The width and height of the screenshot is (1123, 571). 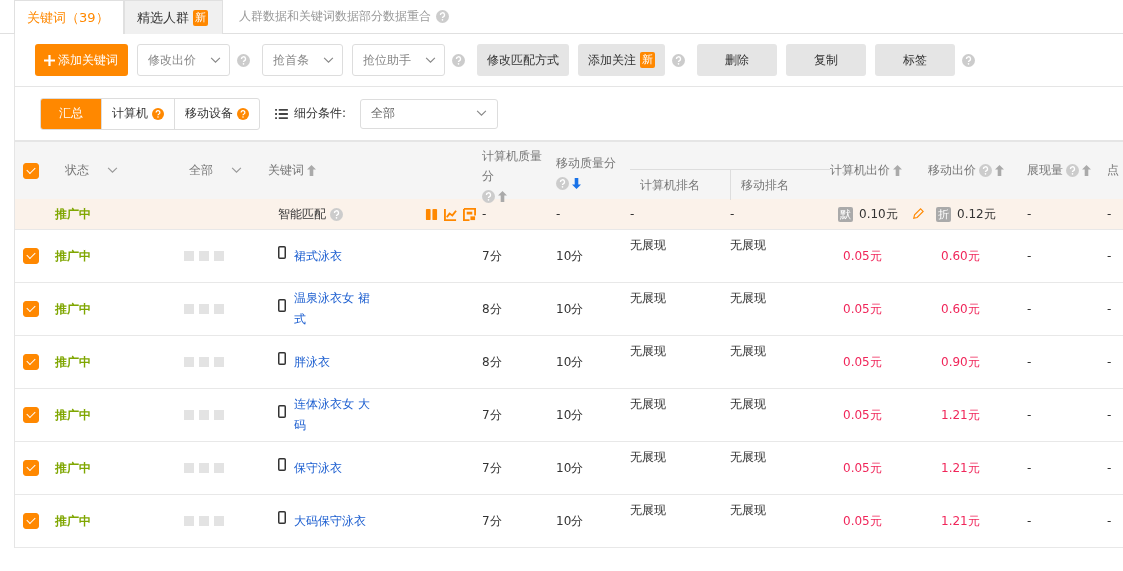 What do you see at coordinates (943, 214) in the screenshot?
I see `discount-bid-badge: 折` at bounding box center [943, 214].